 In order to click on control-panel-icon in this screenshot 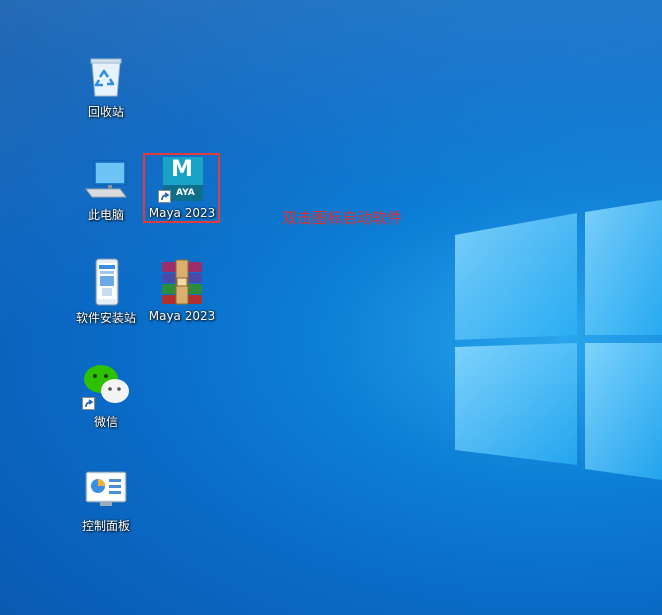, I will do `click(106, 490)`.